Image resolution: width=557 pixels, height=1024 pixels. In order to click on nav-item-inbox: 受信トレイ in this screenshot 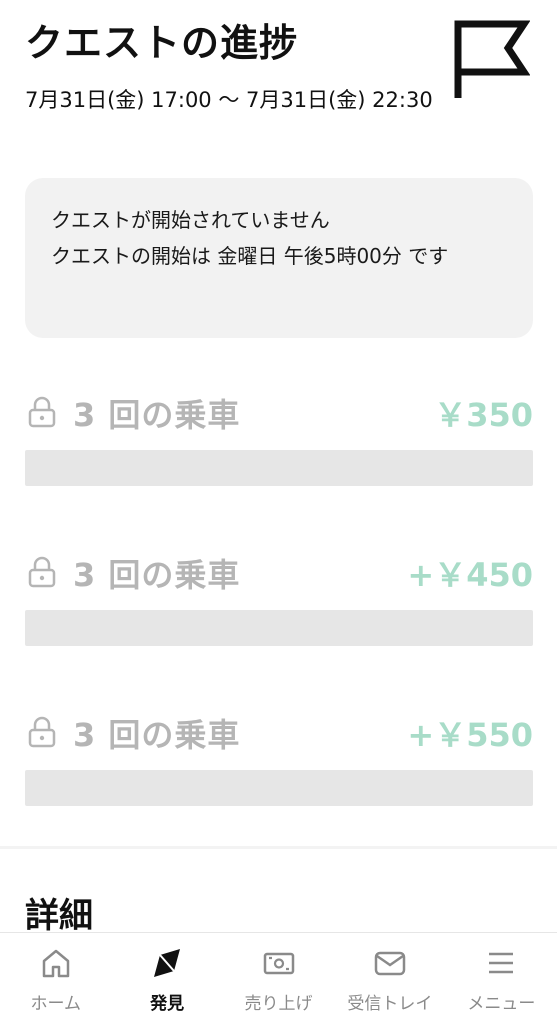, I will do `click(389, 978)`.